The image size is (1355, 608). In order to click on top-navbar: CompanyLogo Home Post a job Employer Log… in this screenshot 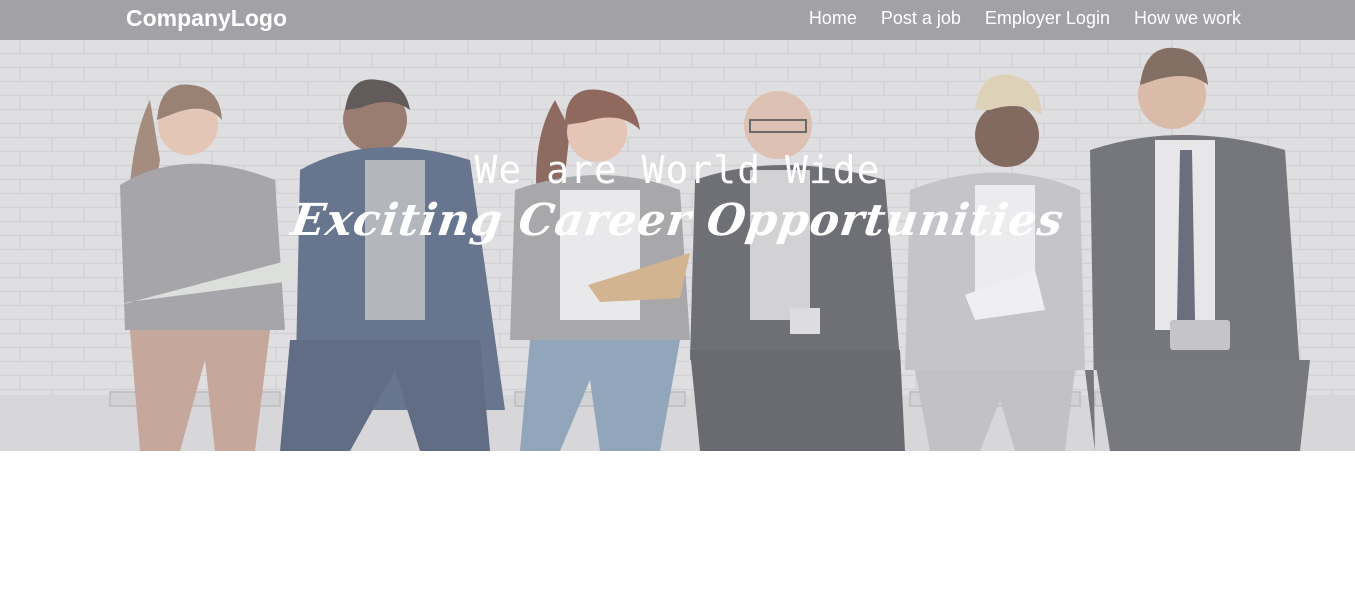, I will do `click(677, 20)`.